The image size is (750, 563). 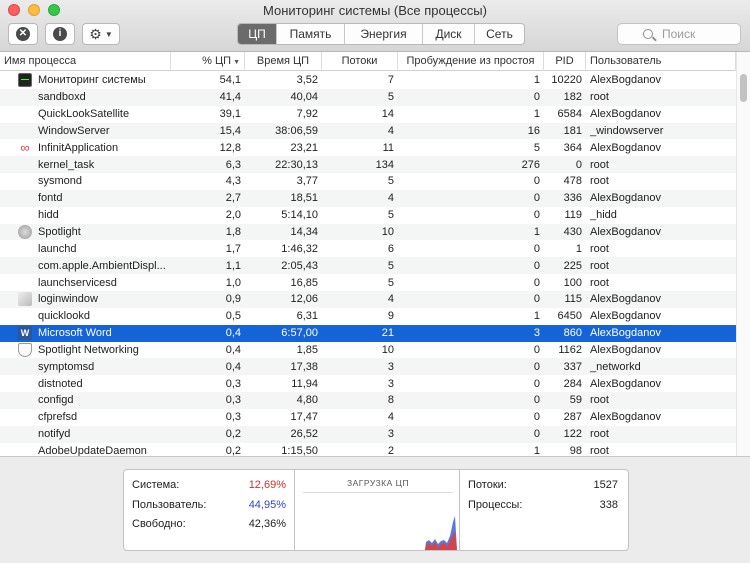 What do you see at coordinates (85, 333) in the screenshot?
I see `process-name-cell: W Microsoft Word` at bounding box center [85, 333].